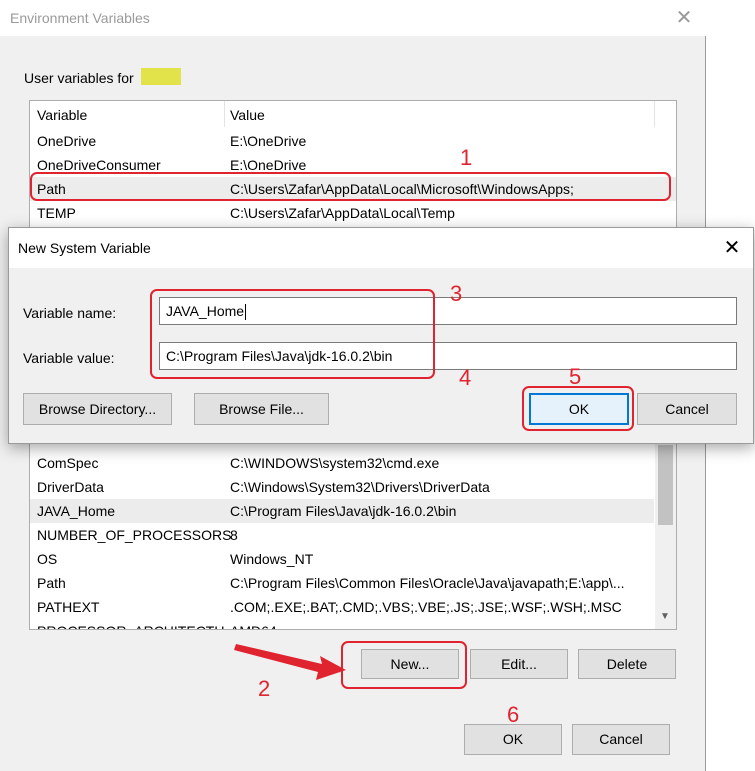  I want to click on row-value: 8, so click(234, 535).